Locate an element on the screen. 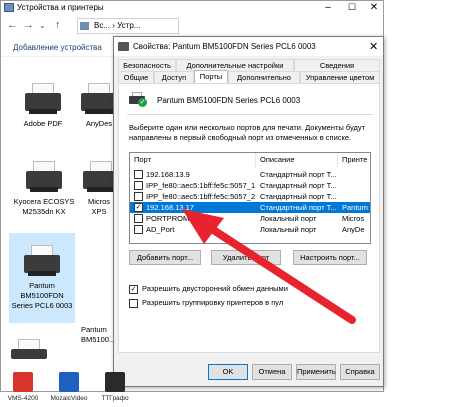 The image size is (474, 407). column-header-printer: Принте is located at coordinates (354, 160).